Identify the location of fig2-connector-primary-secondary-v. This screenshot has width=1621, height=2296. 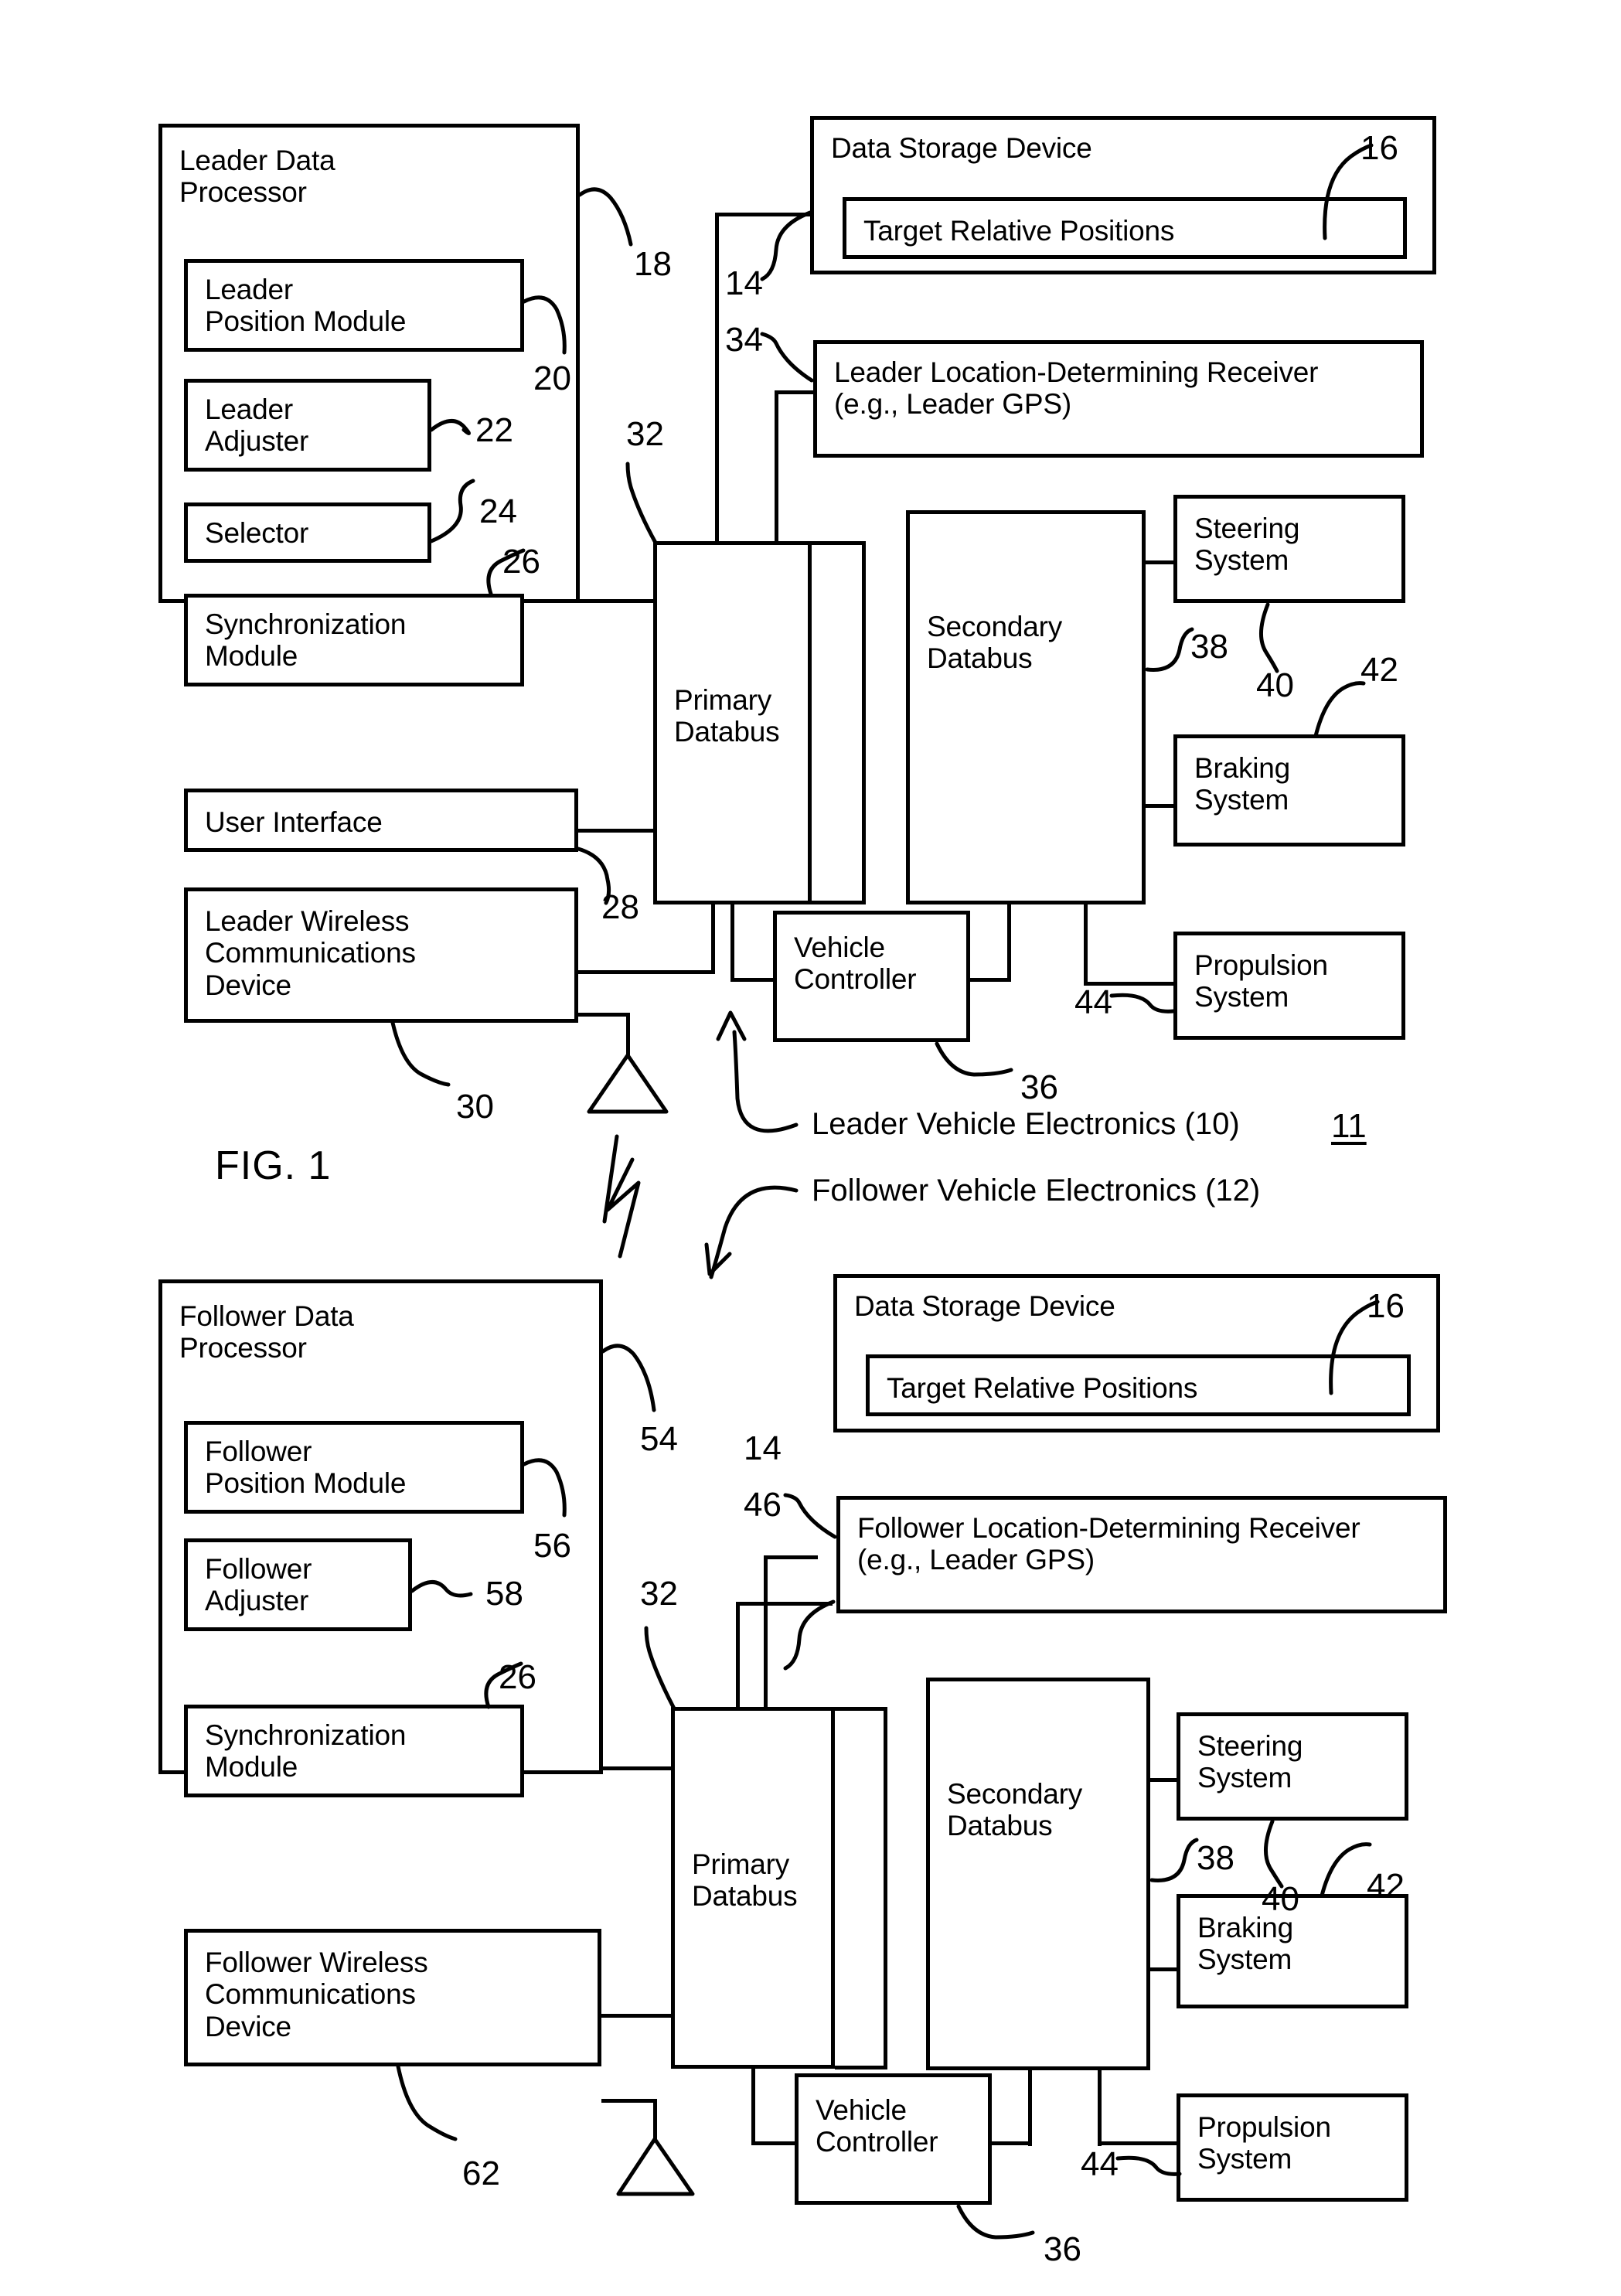
(885, 1888).